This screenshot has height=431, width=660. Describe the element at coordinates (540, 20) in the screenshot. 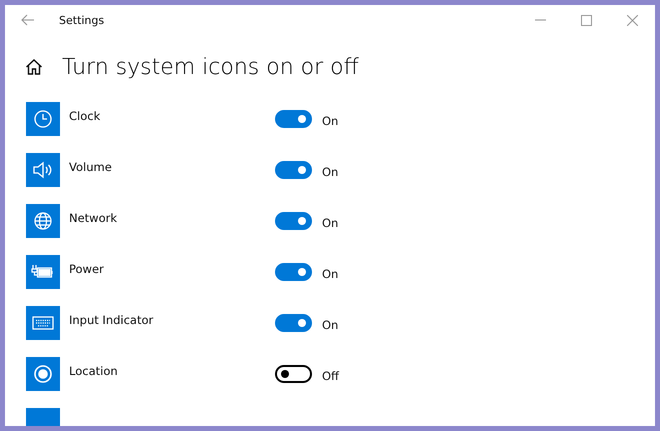

I see `minimize-icon` at that location.